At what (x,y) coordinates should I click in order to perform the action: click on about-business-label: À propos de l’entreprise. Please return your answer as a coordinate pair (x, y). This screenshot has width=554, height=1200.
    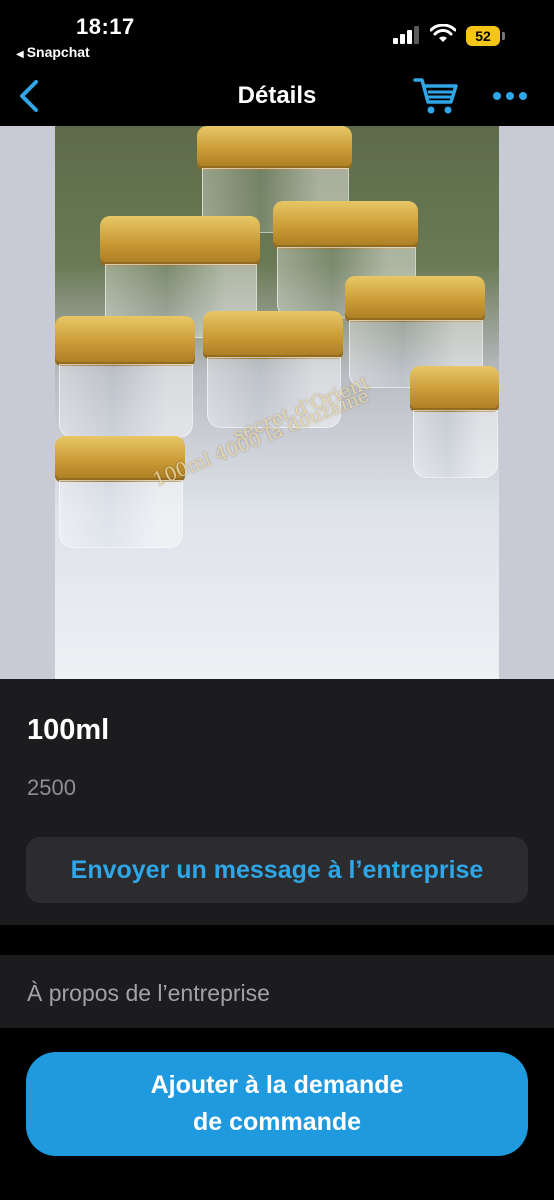
    Looking at the image, I should click on (148, 993).